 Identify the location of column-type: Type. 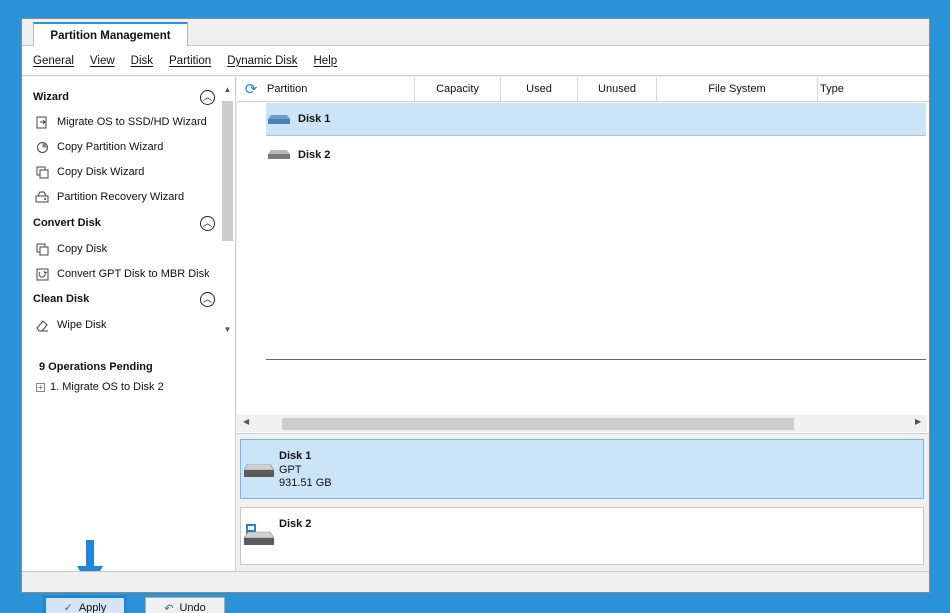
(873, 89).